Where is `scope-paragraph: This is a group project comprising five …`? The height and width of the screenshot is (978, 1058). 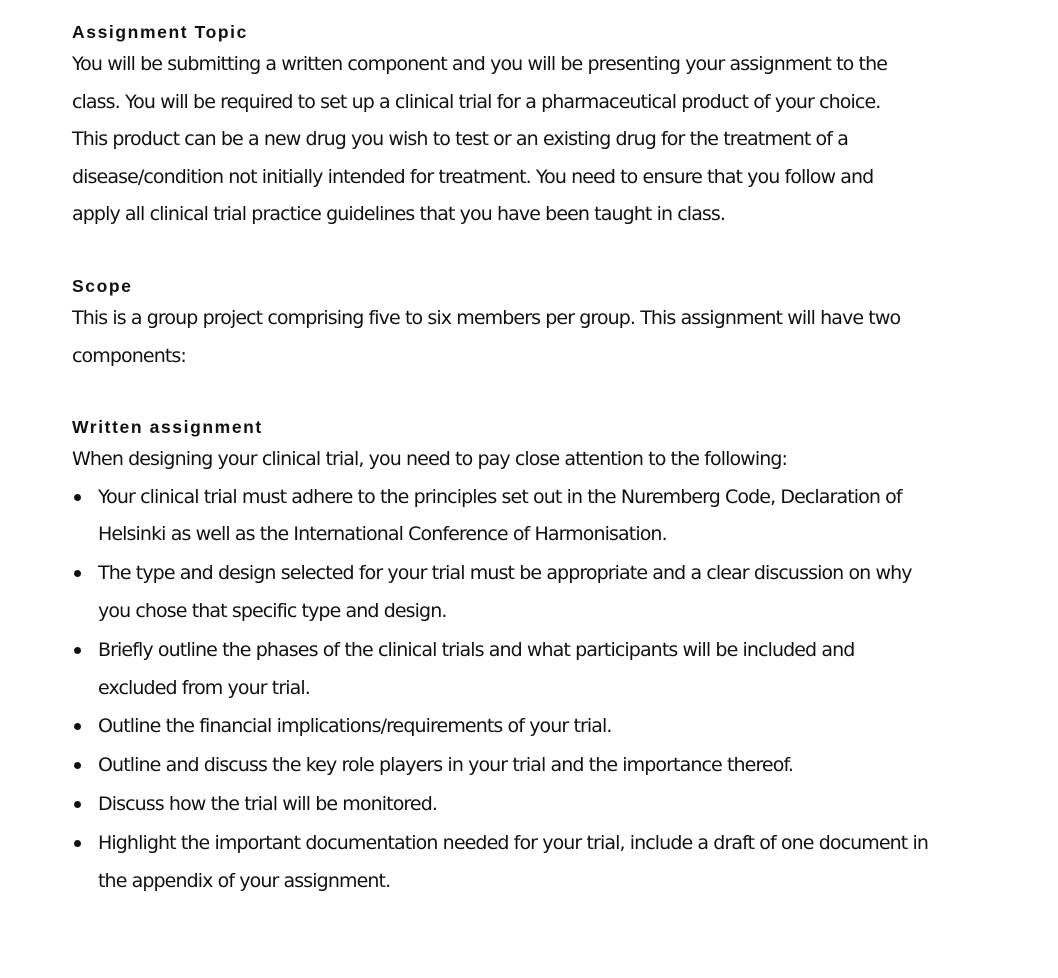 scope-paragraph: This is a group project comprising five … is located at coordinates (552, 337).